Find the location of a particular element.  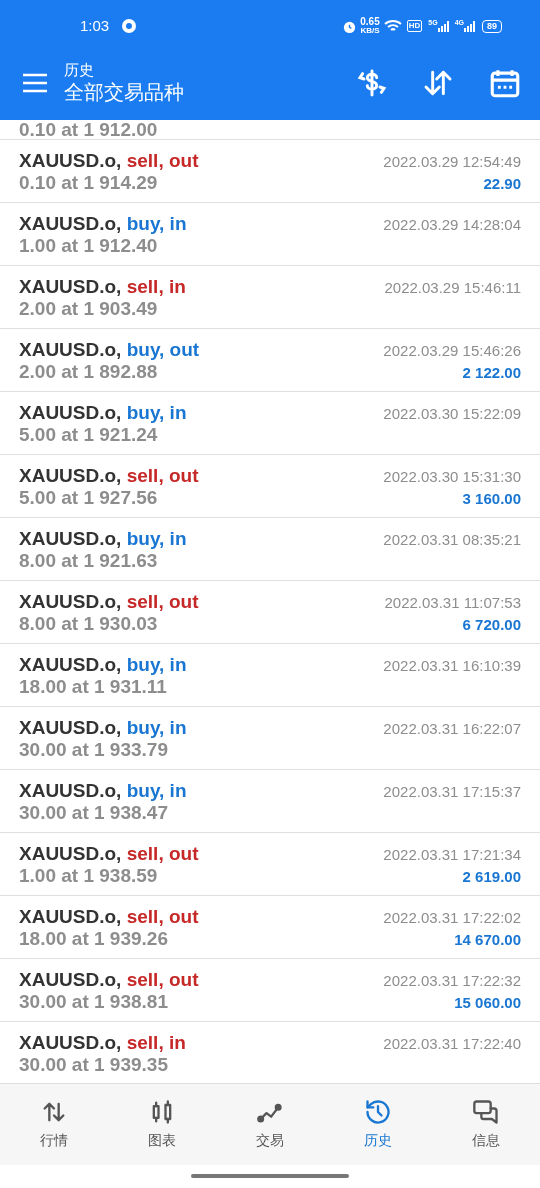

nav-tab: 信息 is located at coordinates (486, 1124).